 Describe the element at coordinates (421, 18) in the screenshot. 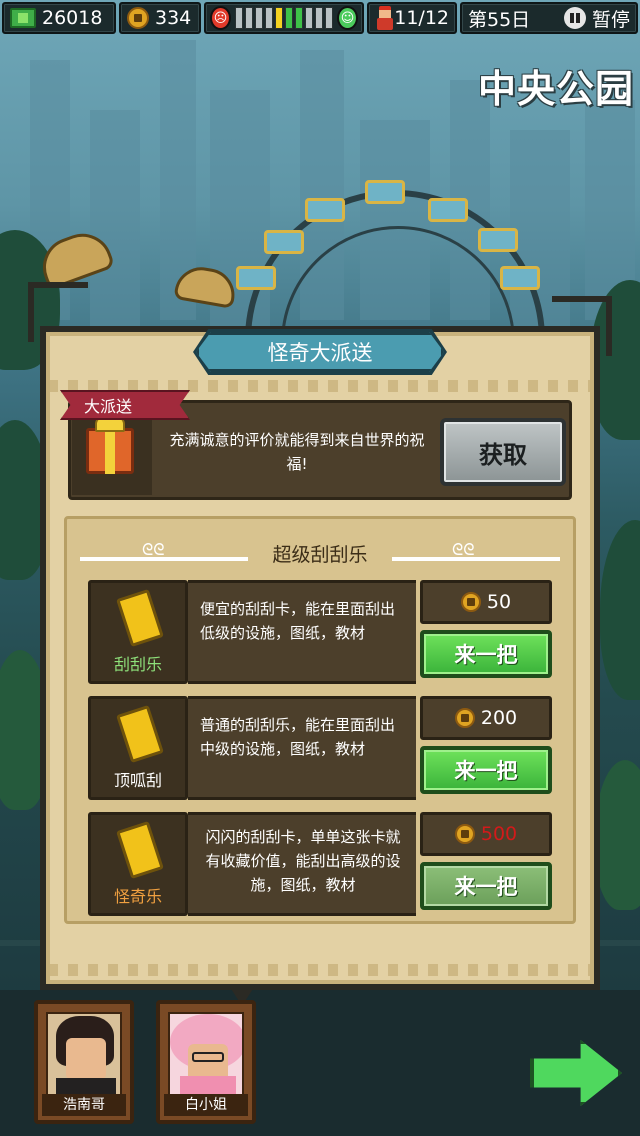

I see `staff-value: 11/12` at that location.